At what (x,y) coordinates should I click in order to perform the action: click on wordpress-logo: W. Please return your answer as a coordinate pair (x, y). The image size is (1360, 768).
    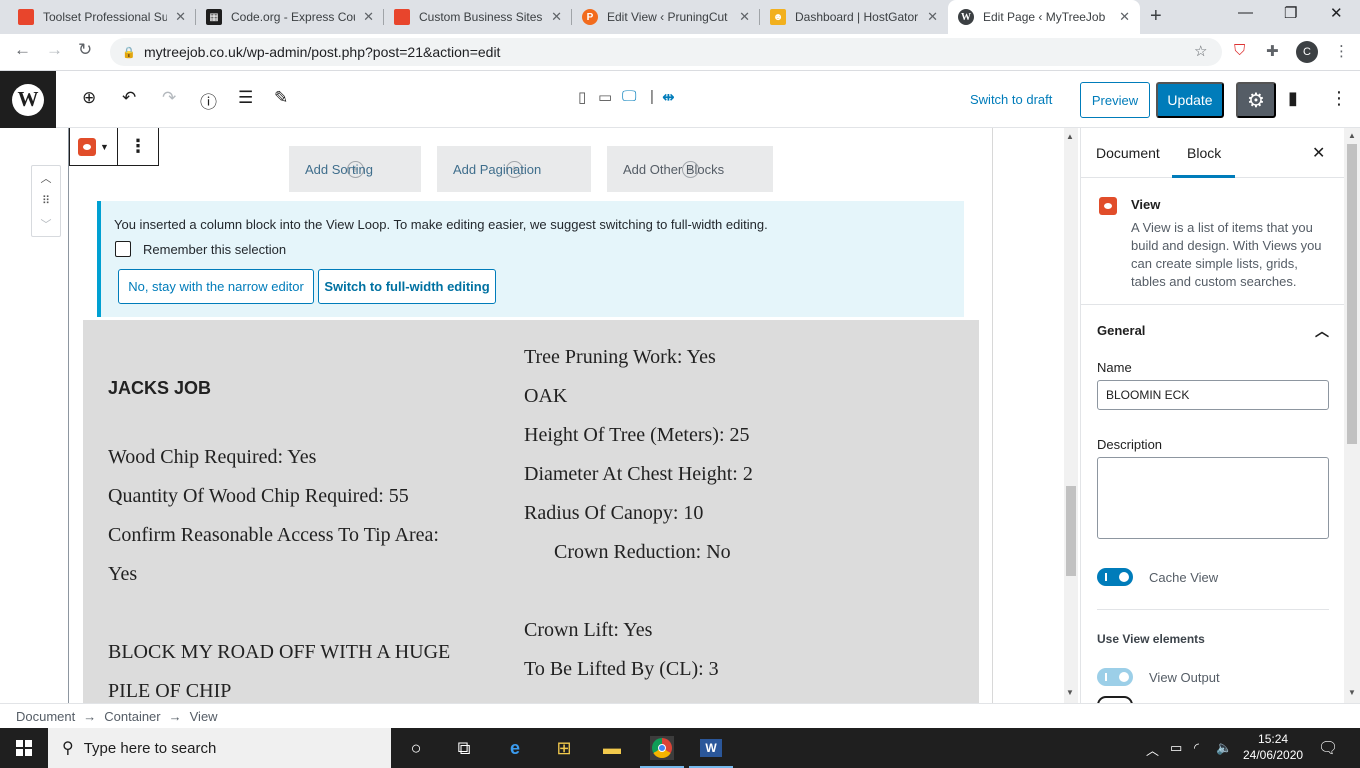
    Looking at the image, I should click on (28, 99).